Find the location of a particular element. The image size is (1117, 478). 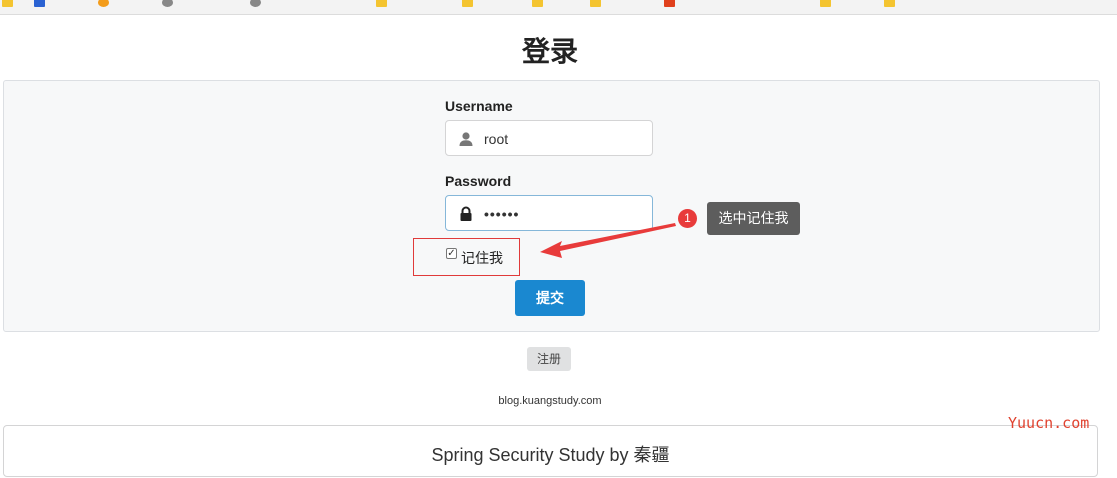

step-badge: 1 is located at coordinates (687, 218).